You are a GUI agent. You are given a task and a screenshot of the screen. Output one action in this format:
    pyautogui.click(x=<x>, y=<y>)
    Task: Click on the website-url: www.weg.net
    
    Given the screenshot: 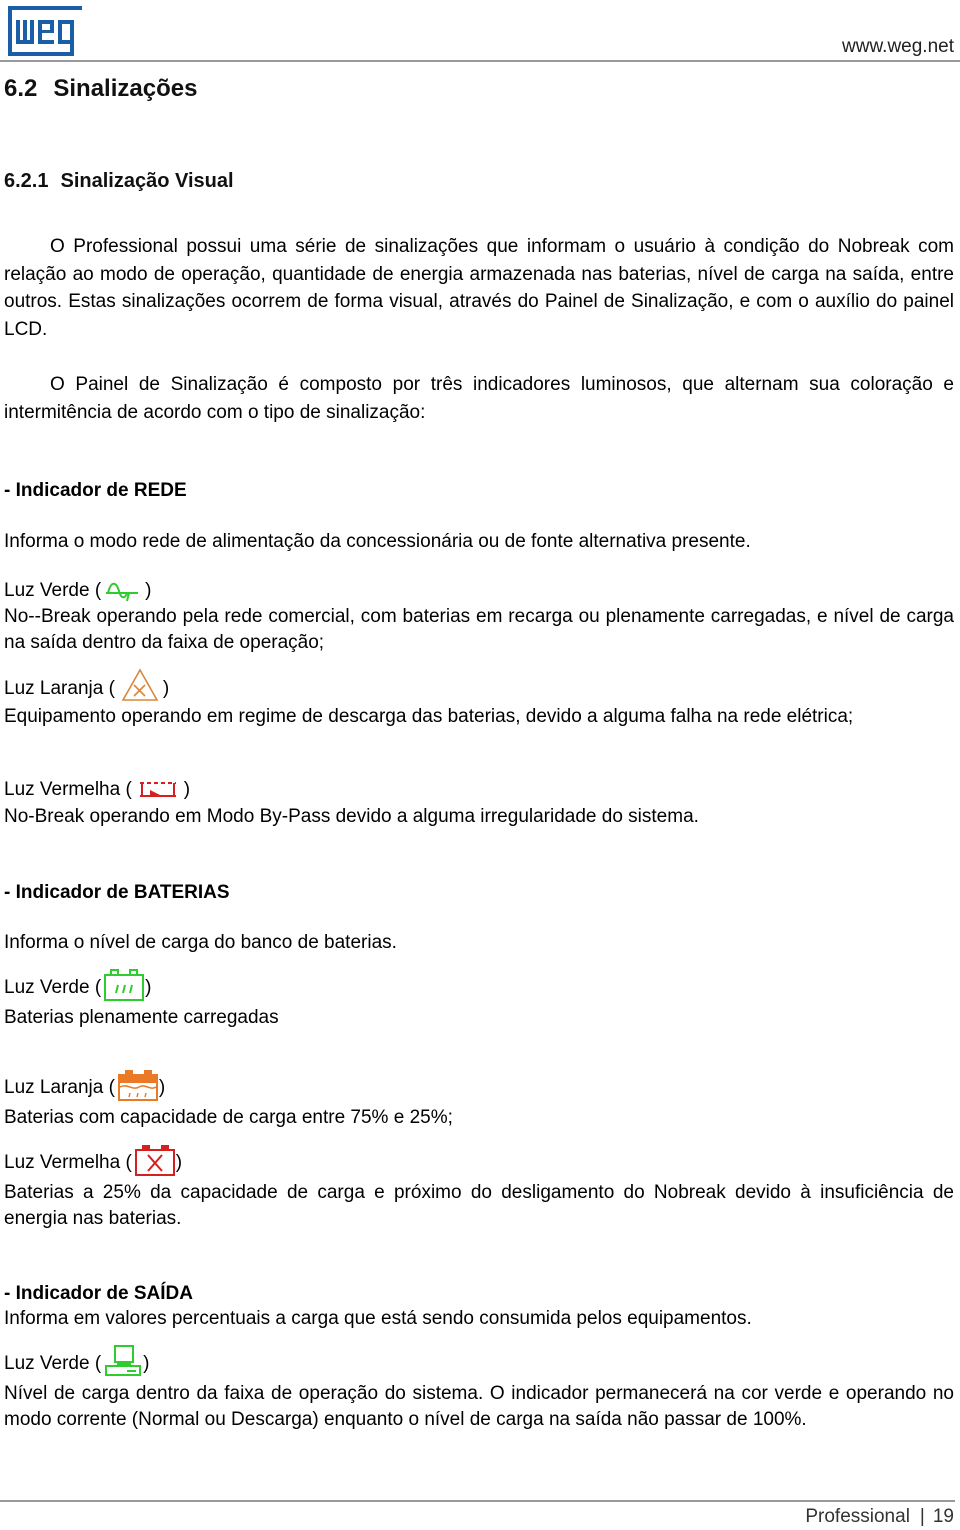 What is the action you would take?
    pyautogui.click(x=898, y=47)
    